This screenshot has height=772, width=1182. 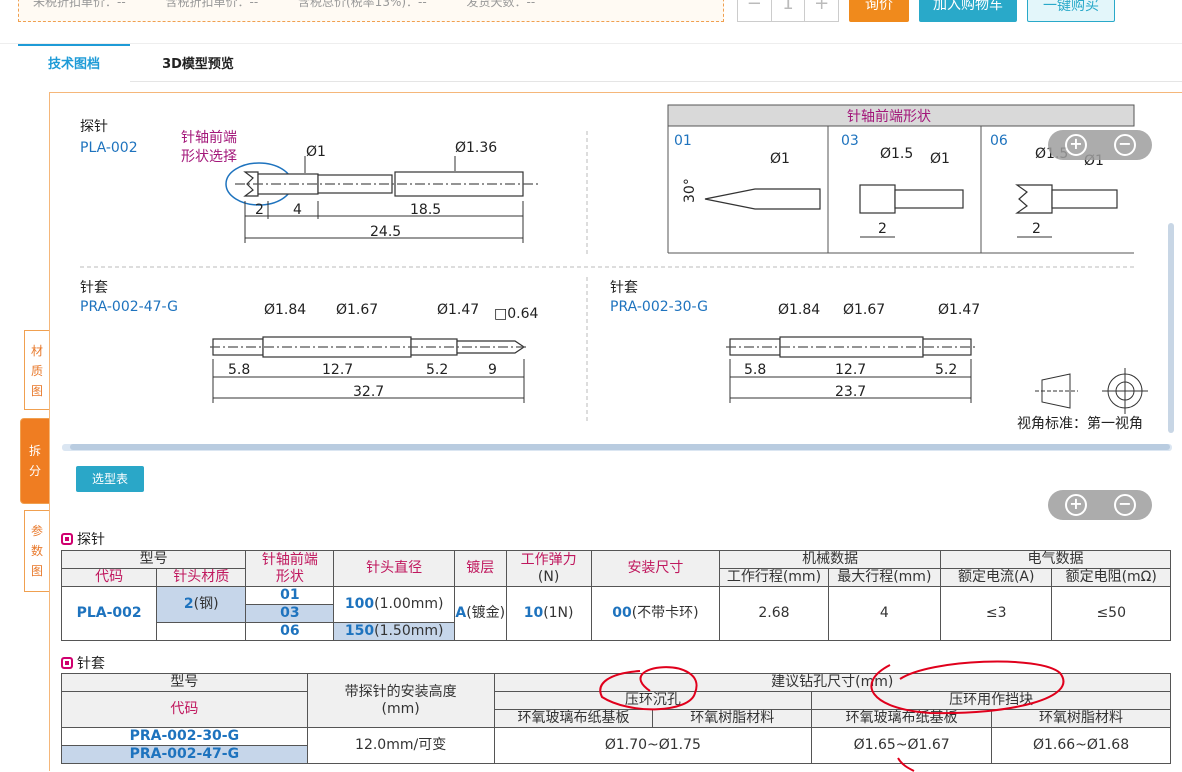 I want to click on ship-days: 发货天数：--, so click(x=501, y=4).